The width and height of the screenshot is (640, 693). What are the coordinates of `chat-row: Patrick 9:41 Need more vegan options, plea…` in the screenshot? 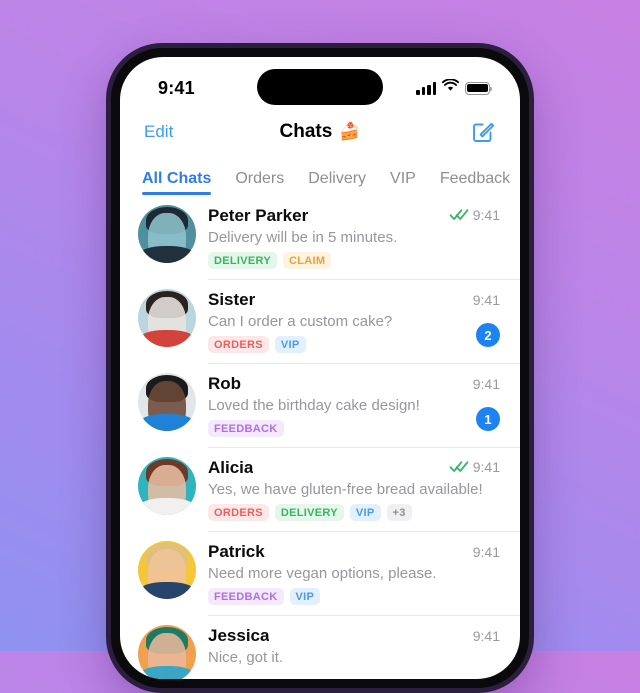 It's located at (320, 573).